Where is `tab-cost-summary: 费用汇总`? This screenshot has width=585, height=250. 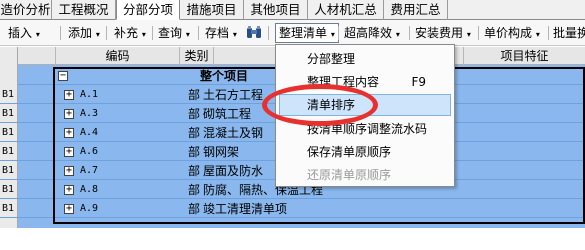 tab-cost-summary: 费用汇总 is located at coordinates (416, 10).